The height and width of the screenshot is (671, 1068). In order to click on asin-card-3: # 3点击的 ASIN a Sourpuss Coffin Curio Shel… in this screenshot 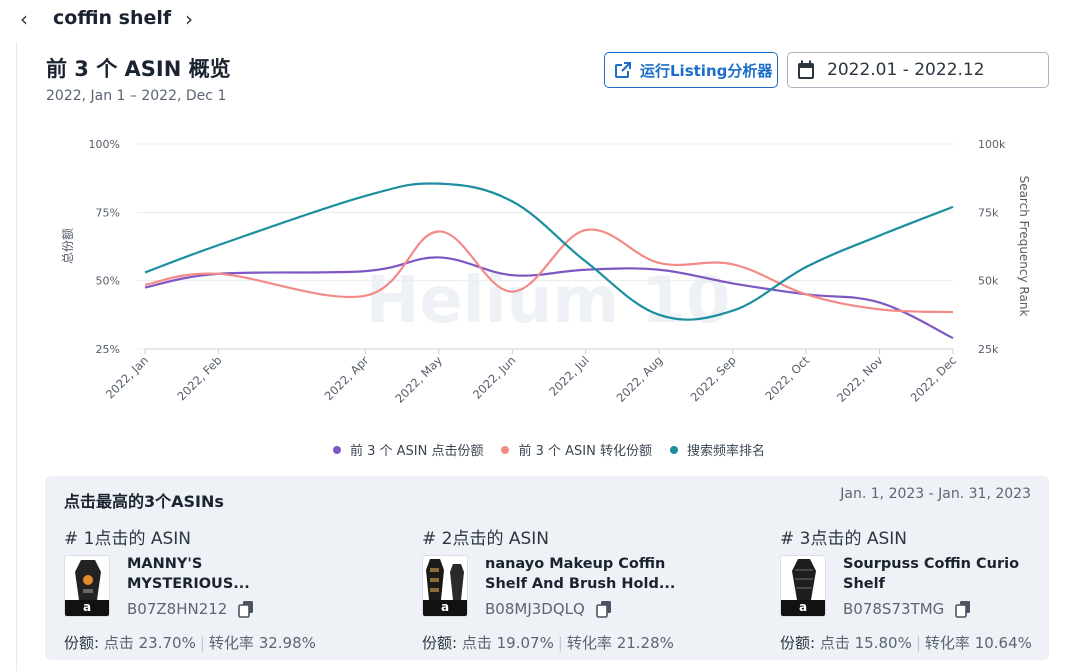, I will do `click(924, 589)`.